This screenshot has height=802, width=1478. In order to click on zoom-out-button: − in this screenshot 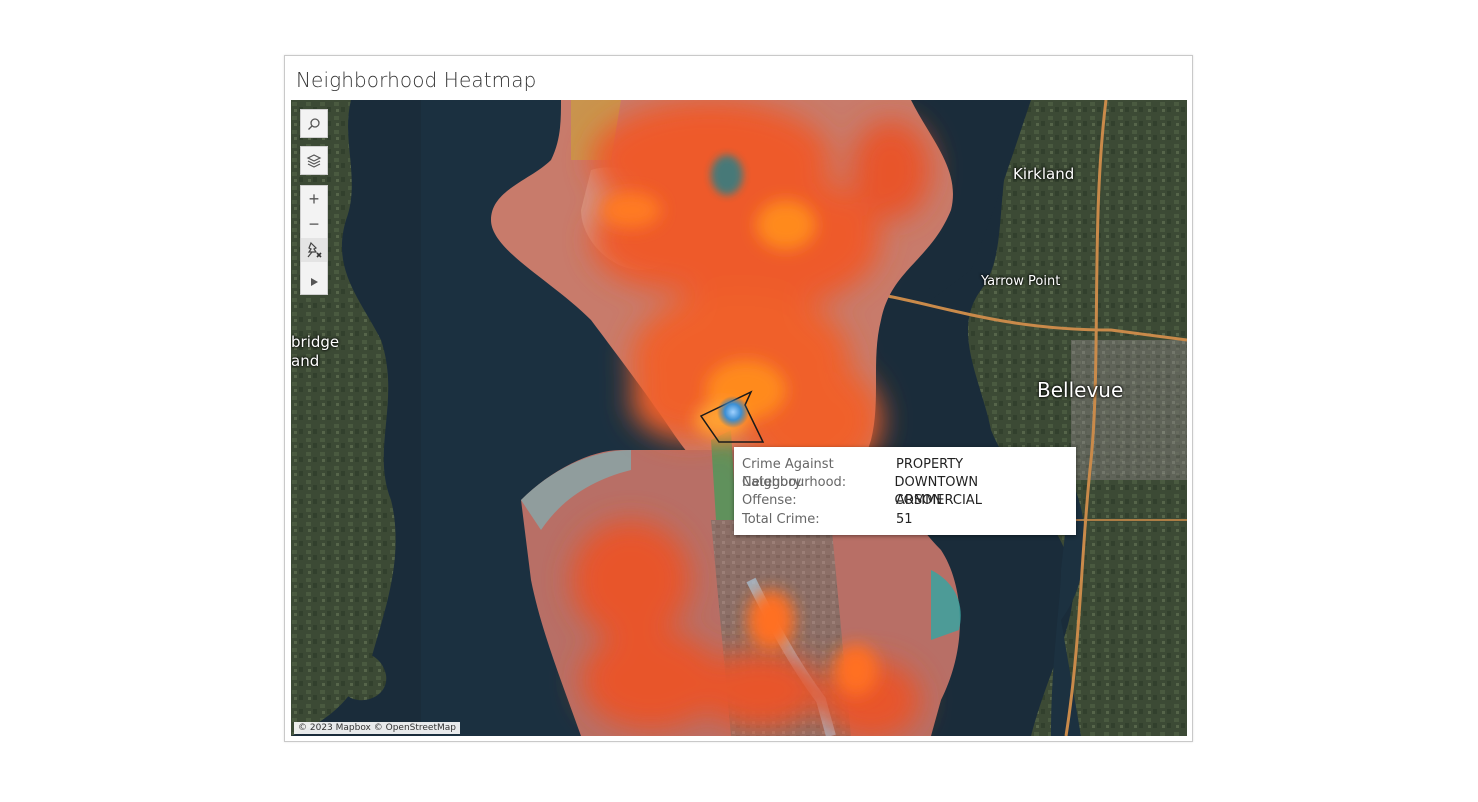, I will do `click(314, 224)`.